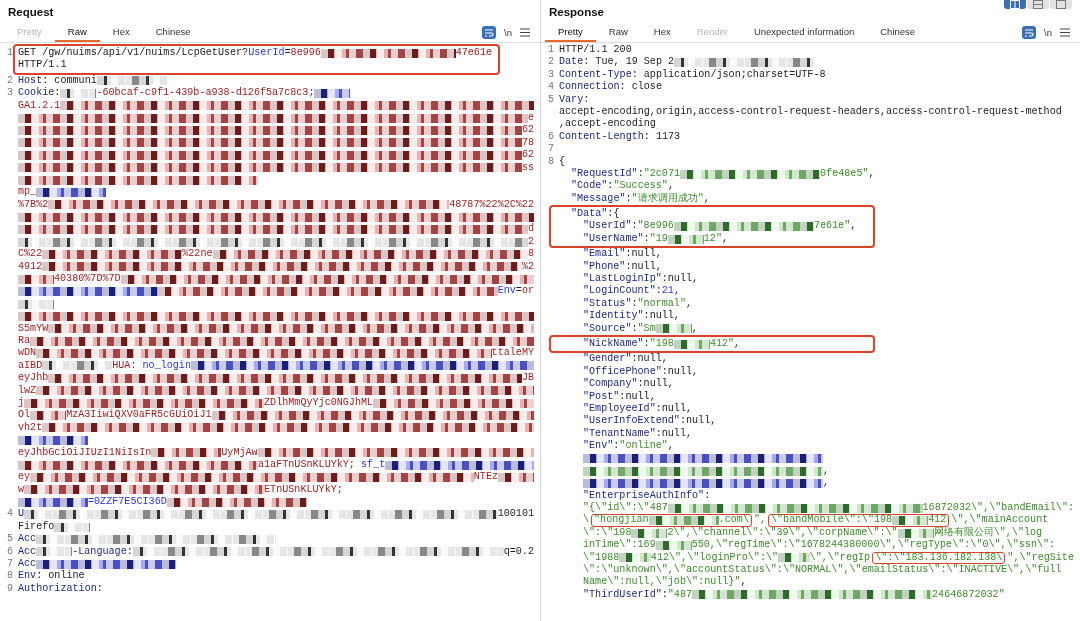 This screenshot has width=1080, height=621. I want to click on json-key: "RequestId", so click(604, 174).